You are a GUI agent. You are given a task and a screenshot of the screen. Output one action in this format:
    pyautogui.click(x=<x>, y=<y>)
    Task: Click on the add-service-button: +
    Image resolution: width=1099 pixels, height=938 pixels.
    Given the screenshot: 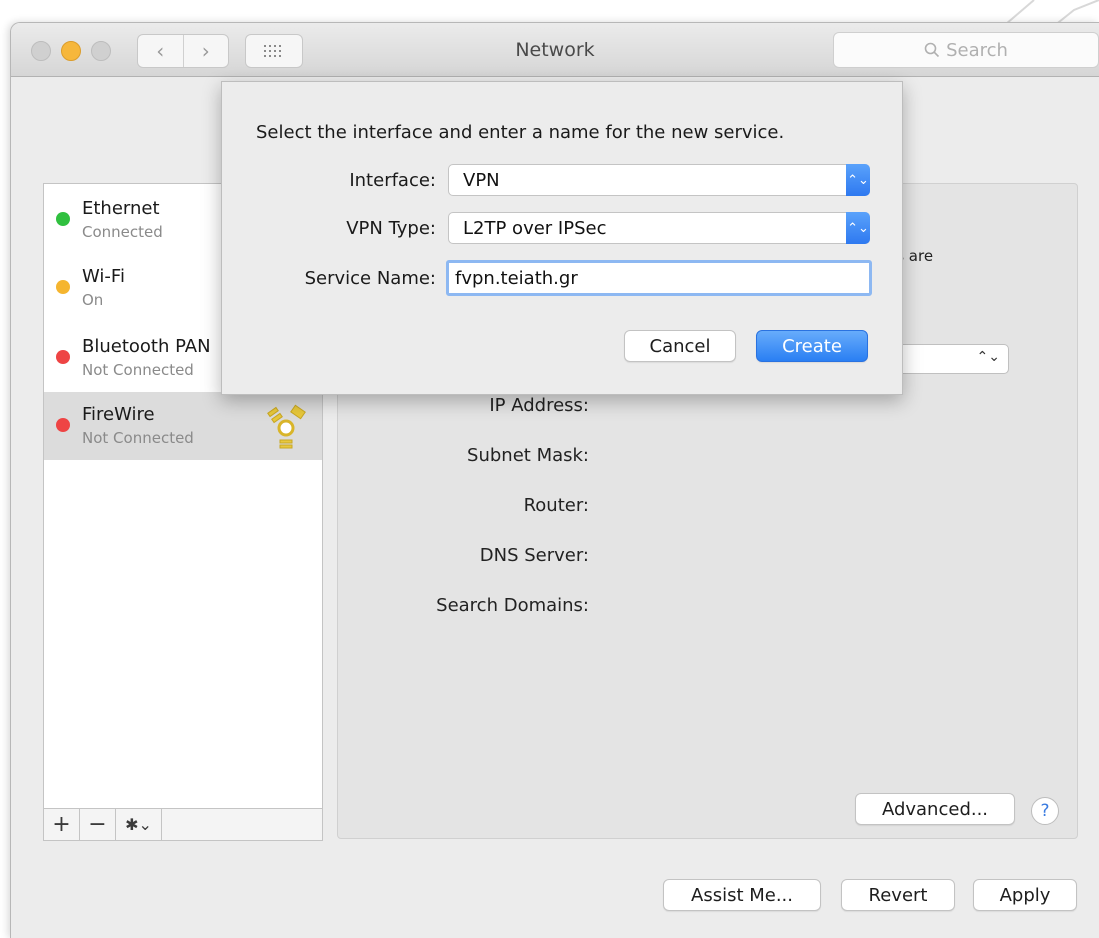 What is the action you would take?
    pyautogui.click(x=62, y=824)
    